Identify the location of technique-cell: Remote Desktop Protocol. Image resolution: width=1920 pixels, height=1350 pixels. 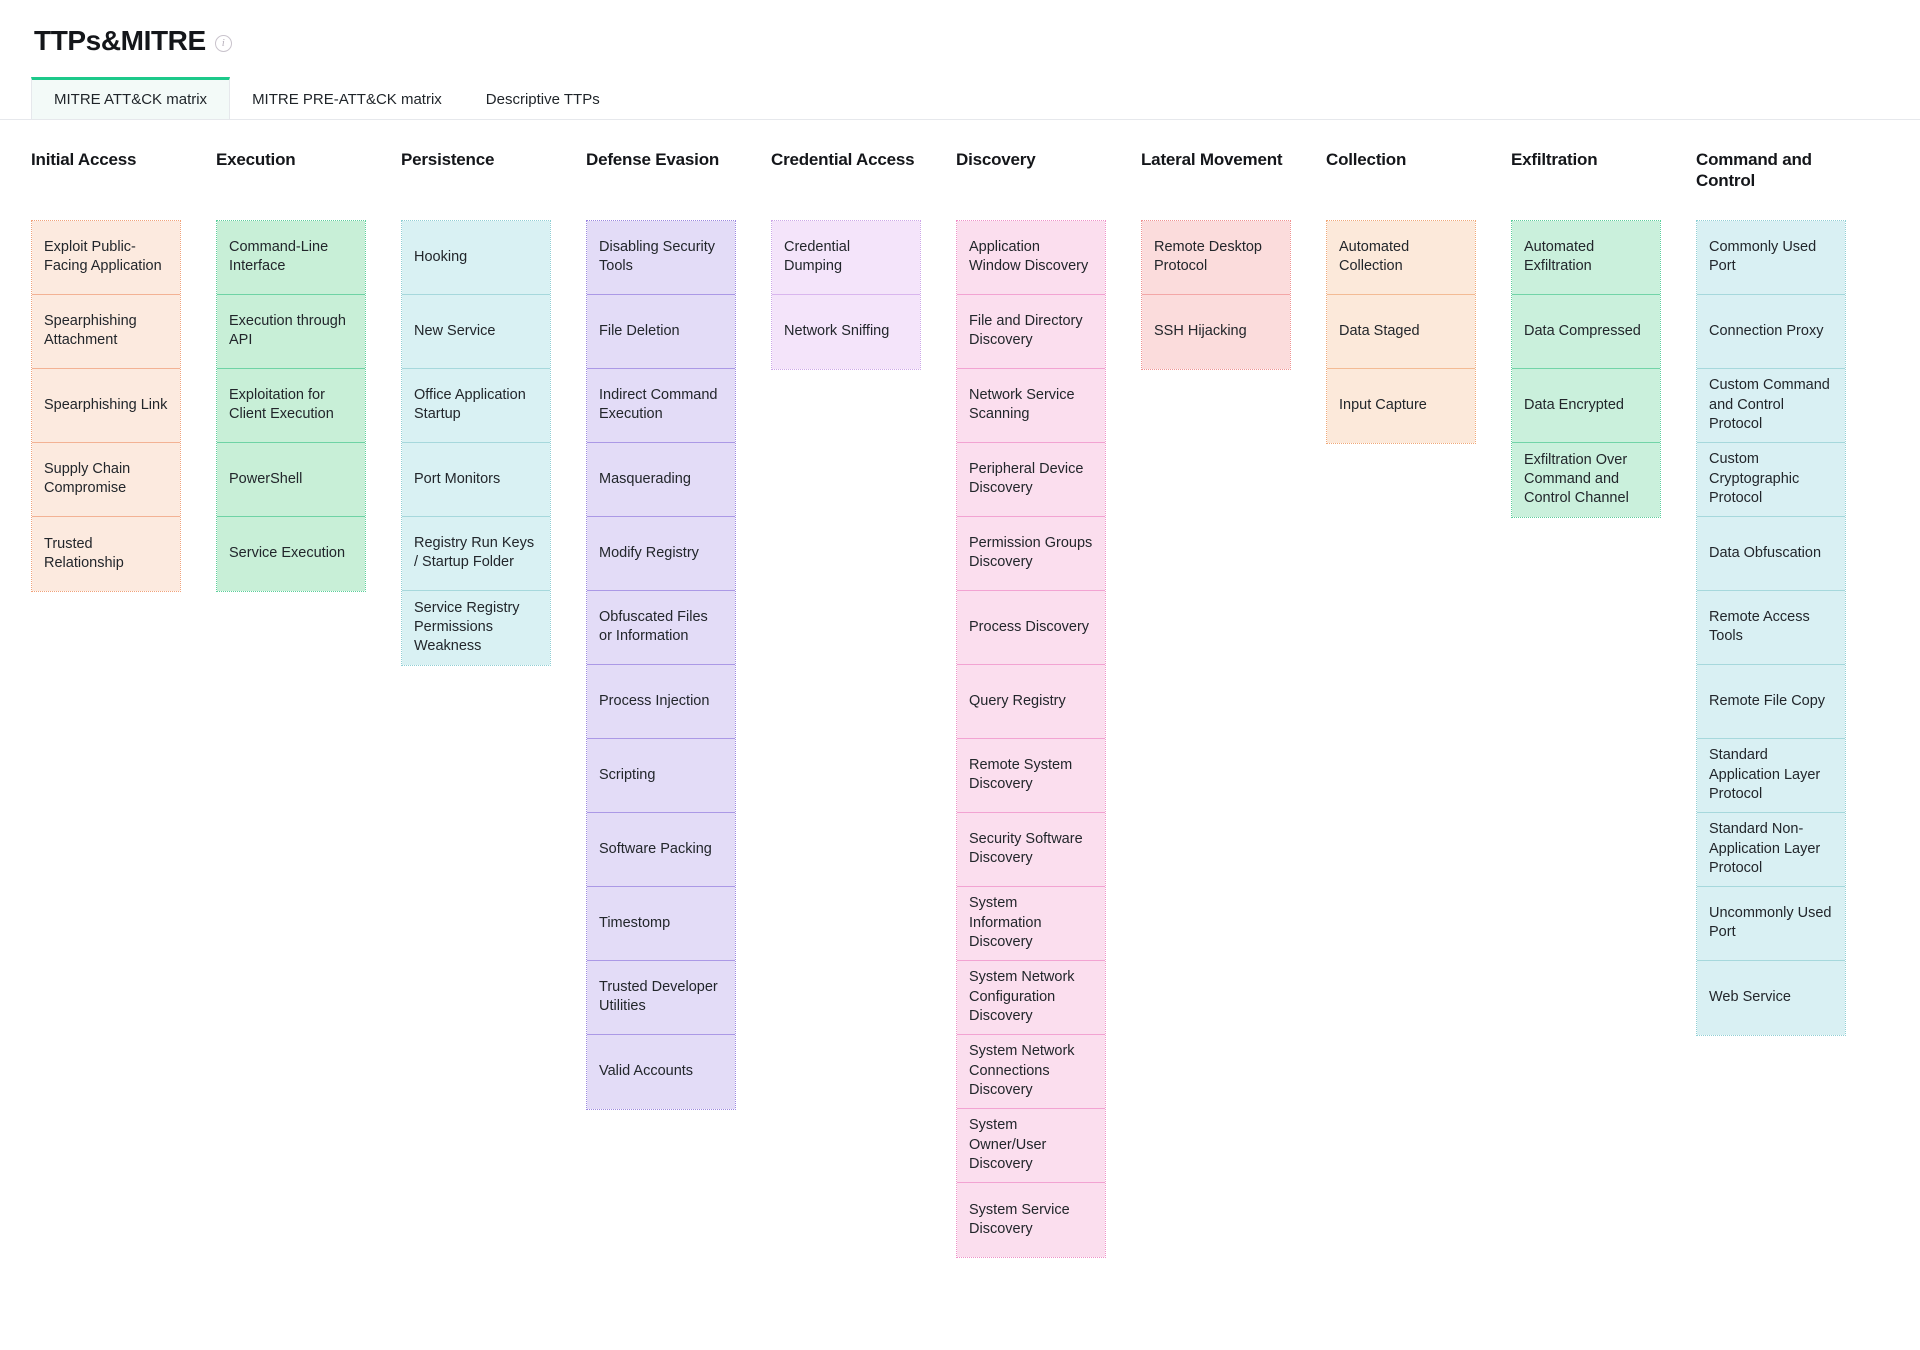
(1216, 257).